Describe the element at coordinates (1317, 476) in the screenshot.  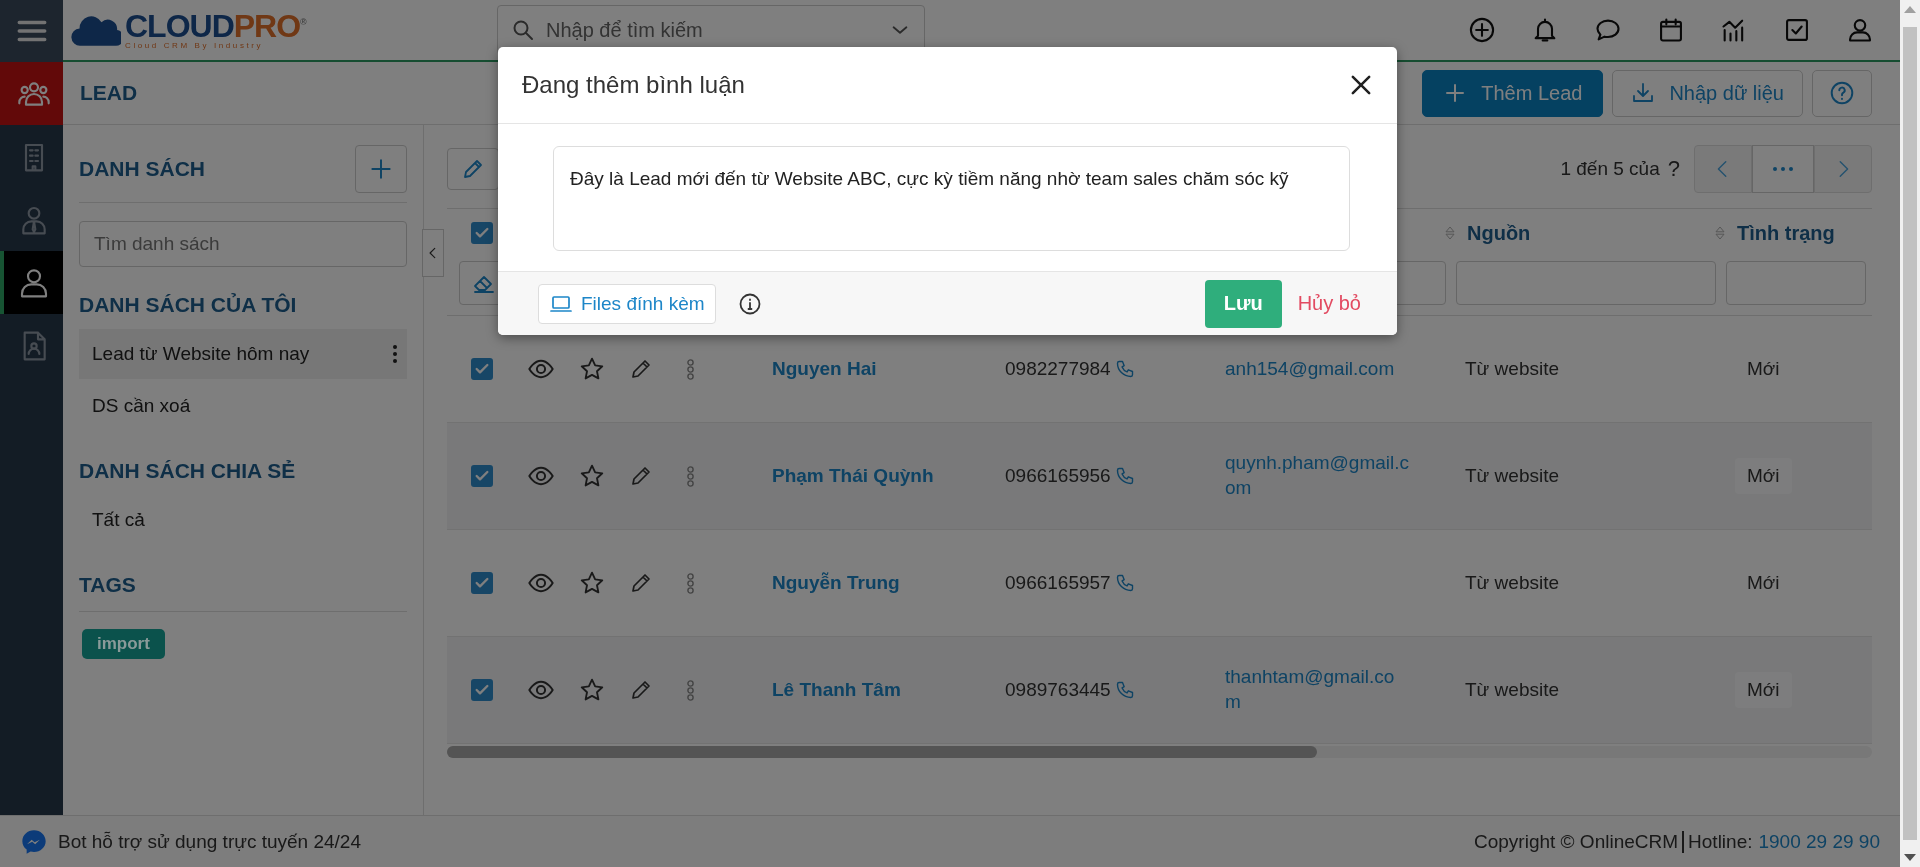
I see `email-link: quynh.pham@gmail.com` at that location.